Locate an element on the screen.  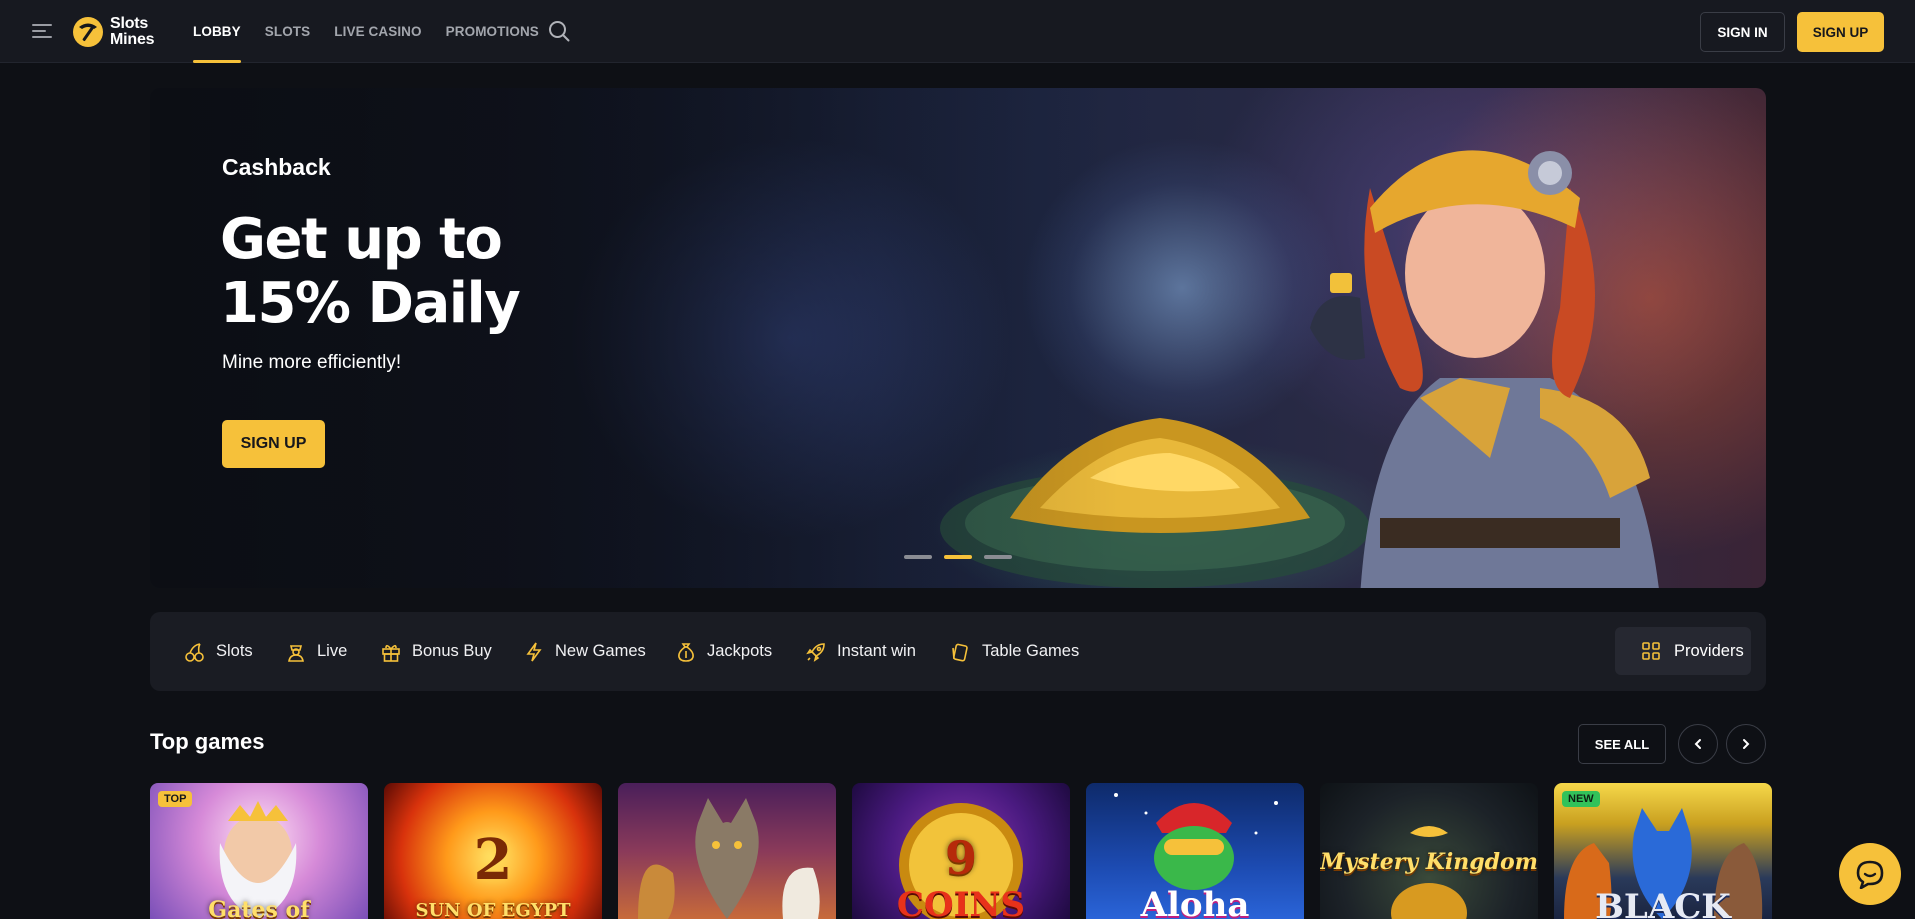
category-label: Instant win is located at coordinates (876, 651).